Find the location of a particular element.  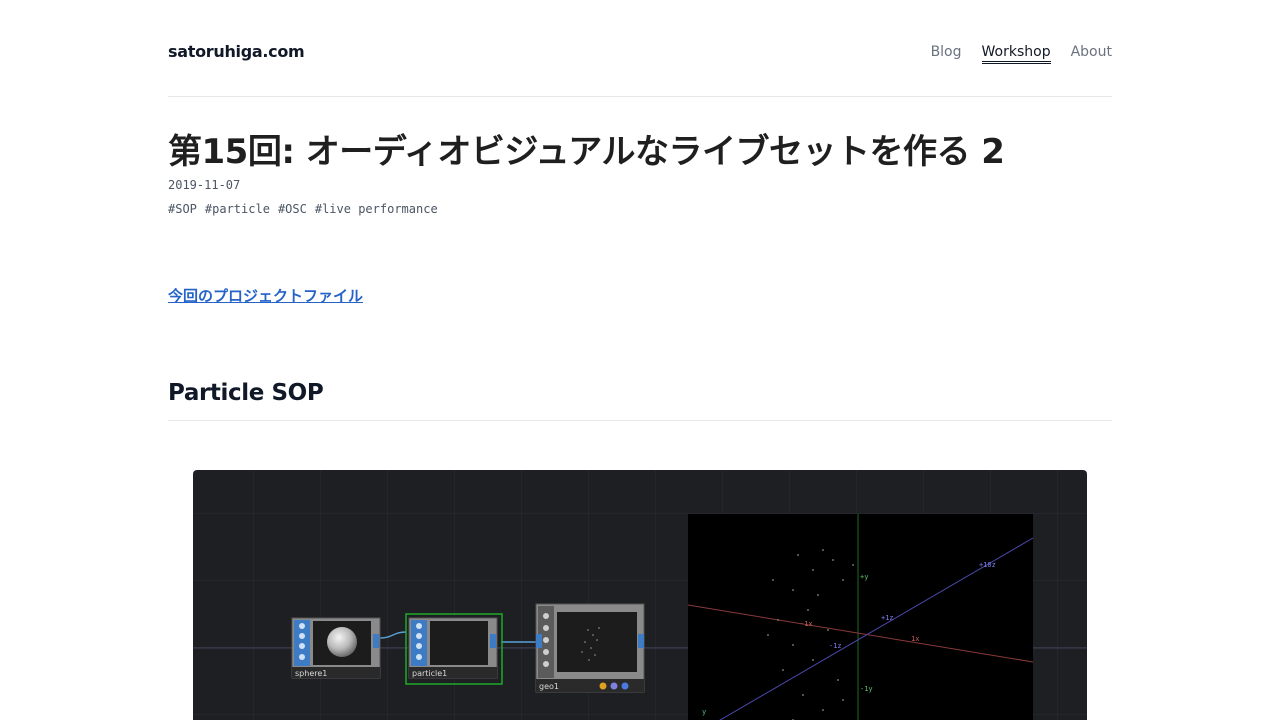

axis-label-x-neg: -1x is located at coordinates (806, 624).